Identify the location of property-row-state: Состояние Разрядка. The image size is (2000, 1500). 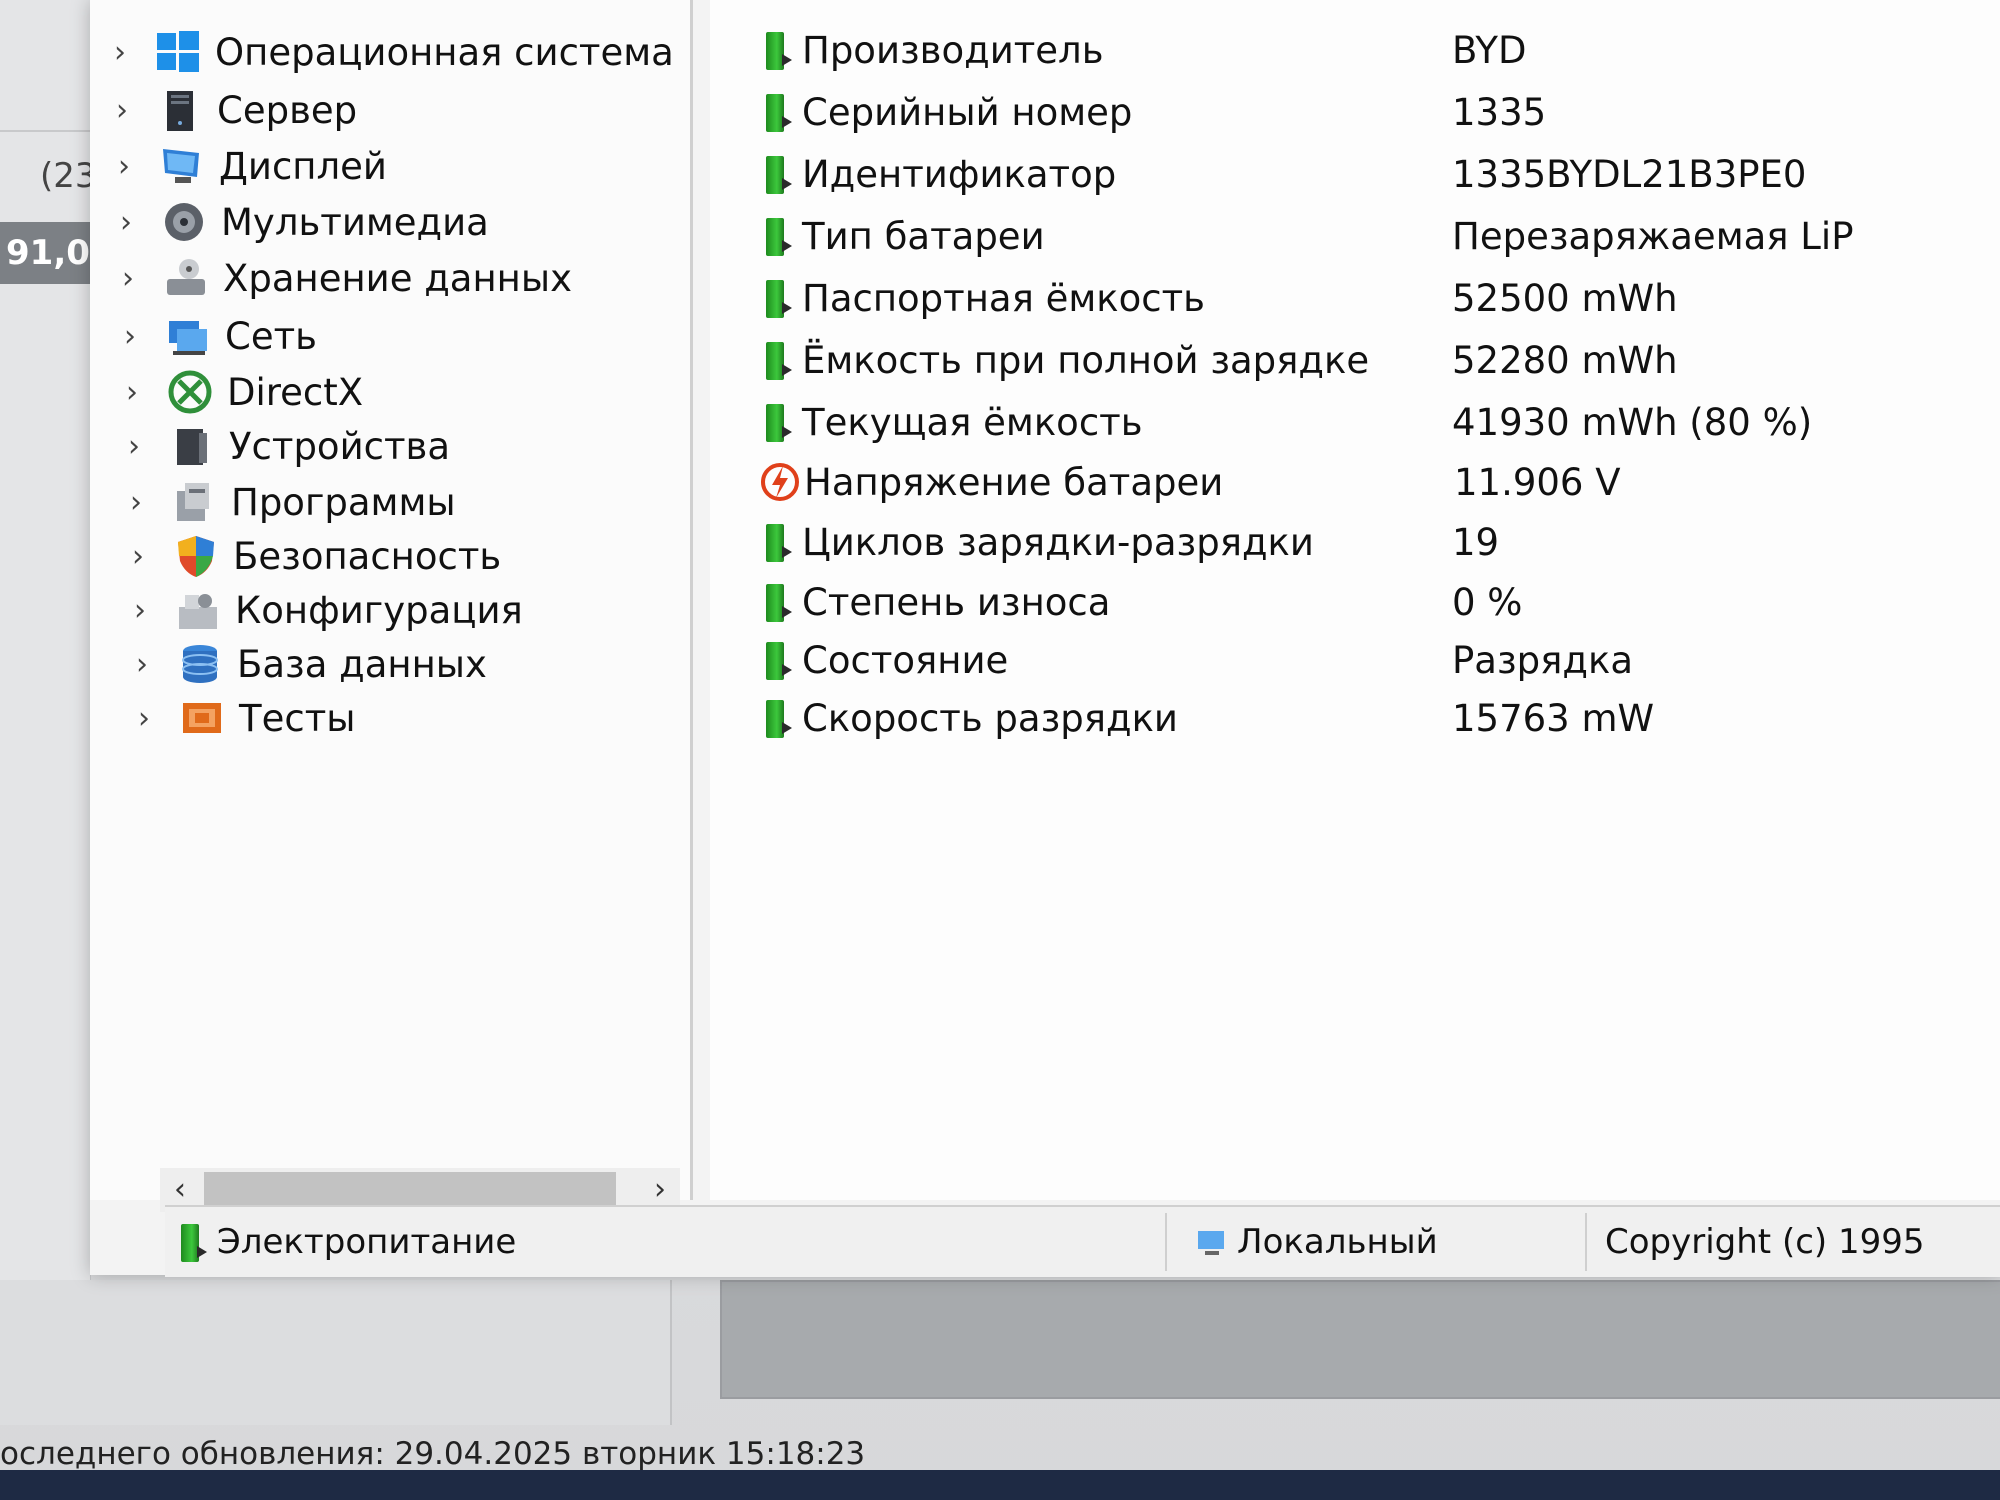
(1380, 660).